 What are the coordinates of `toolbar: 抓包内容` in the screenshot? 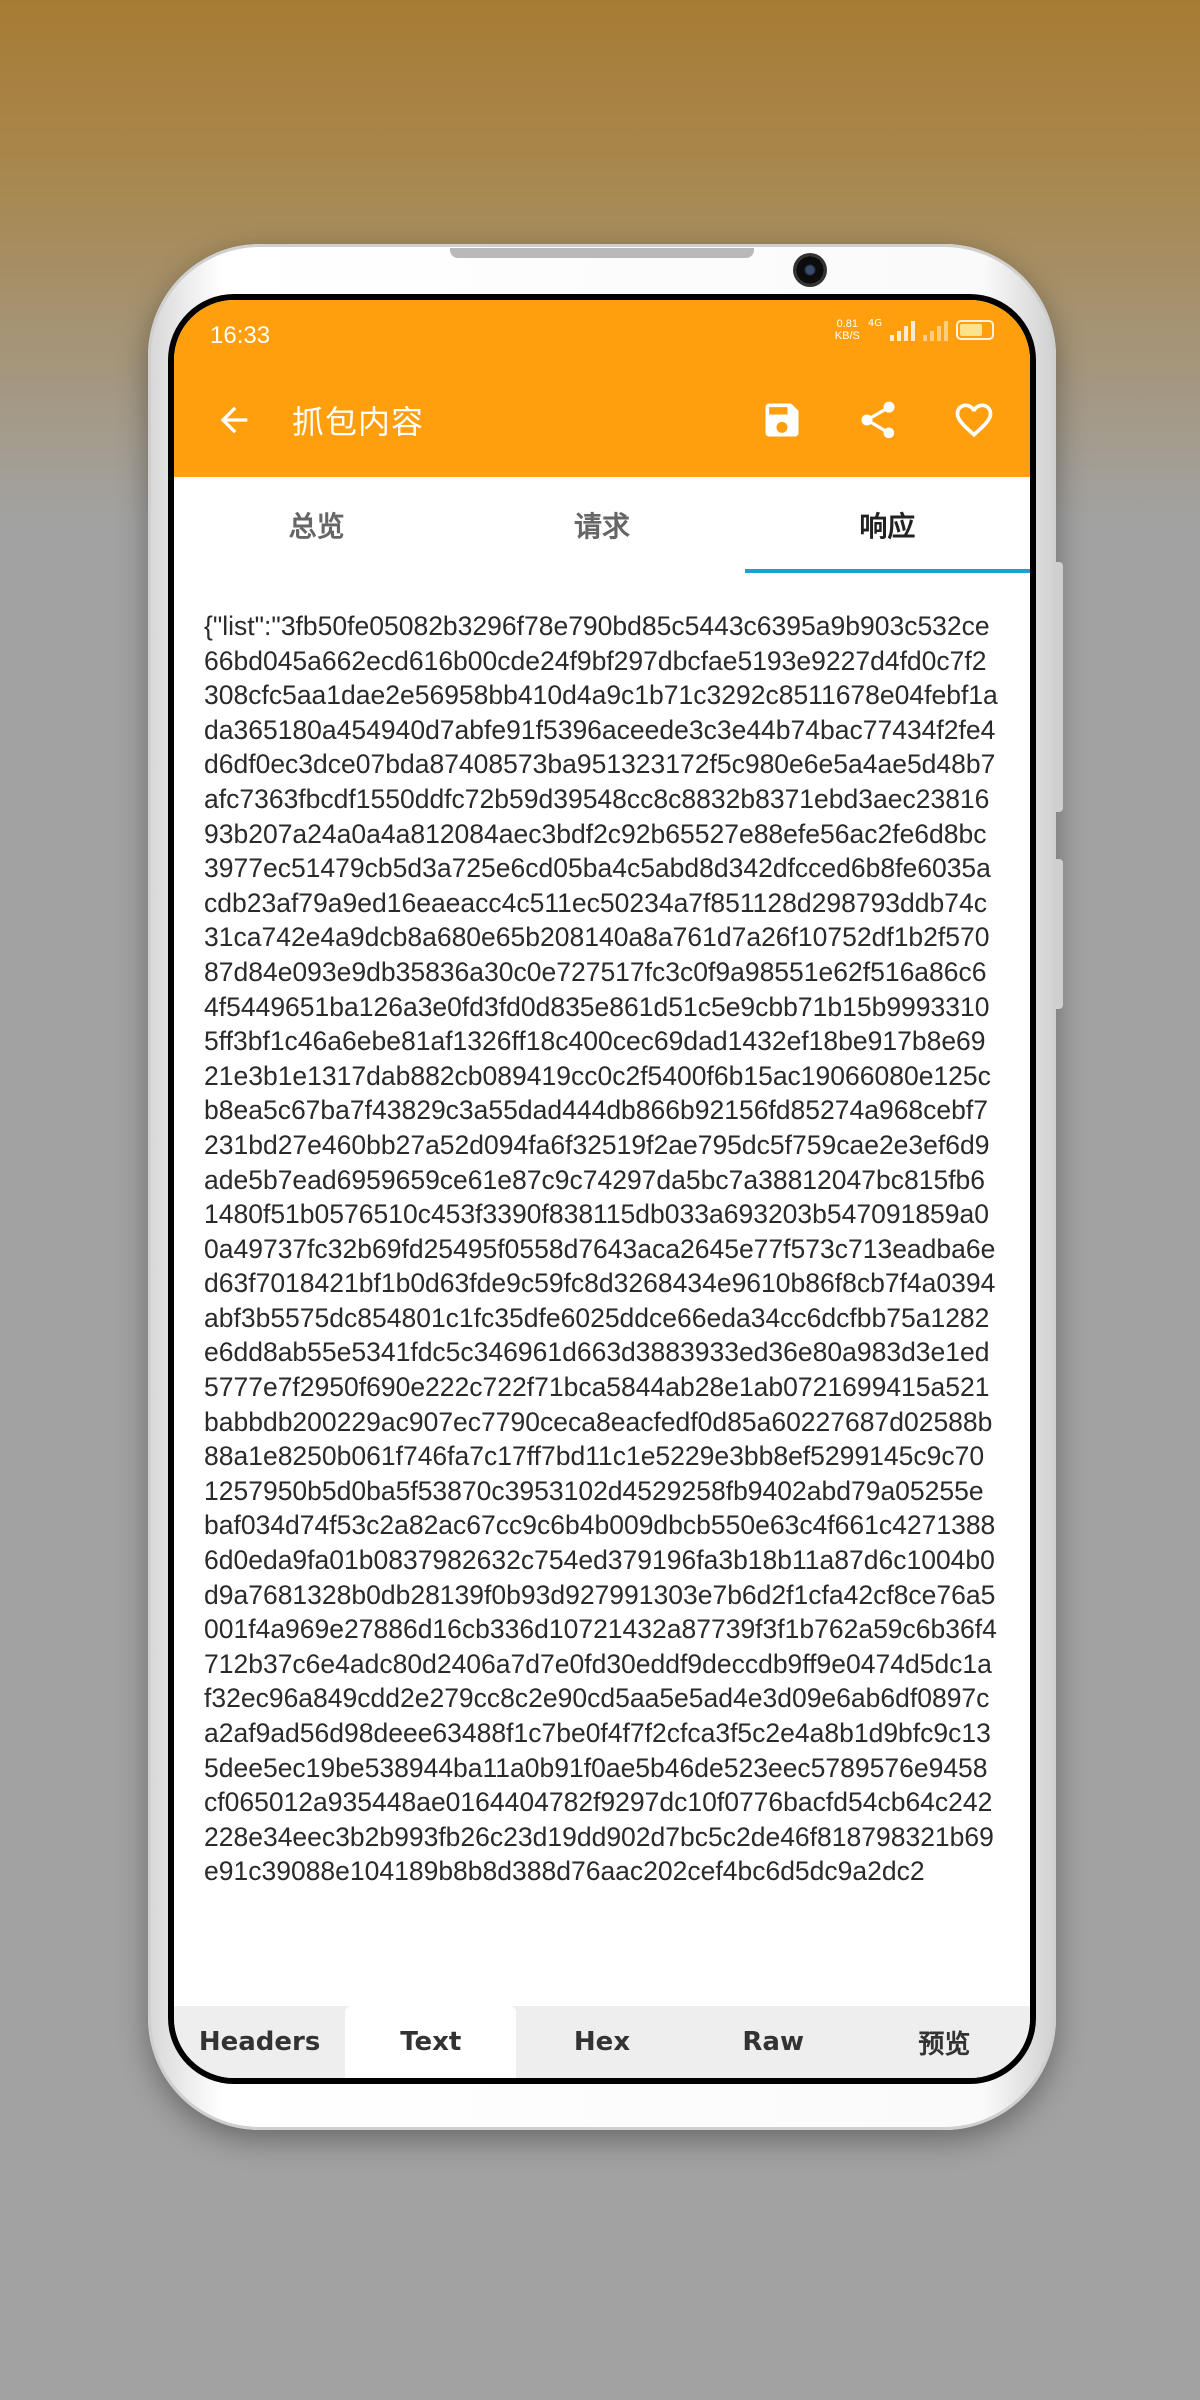 It's located at (602, 420).